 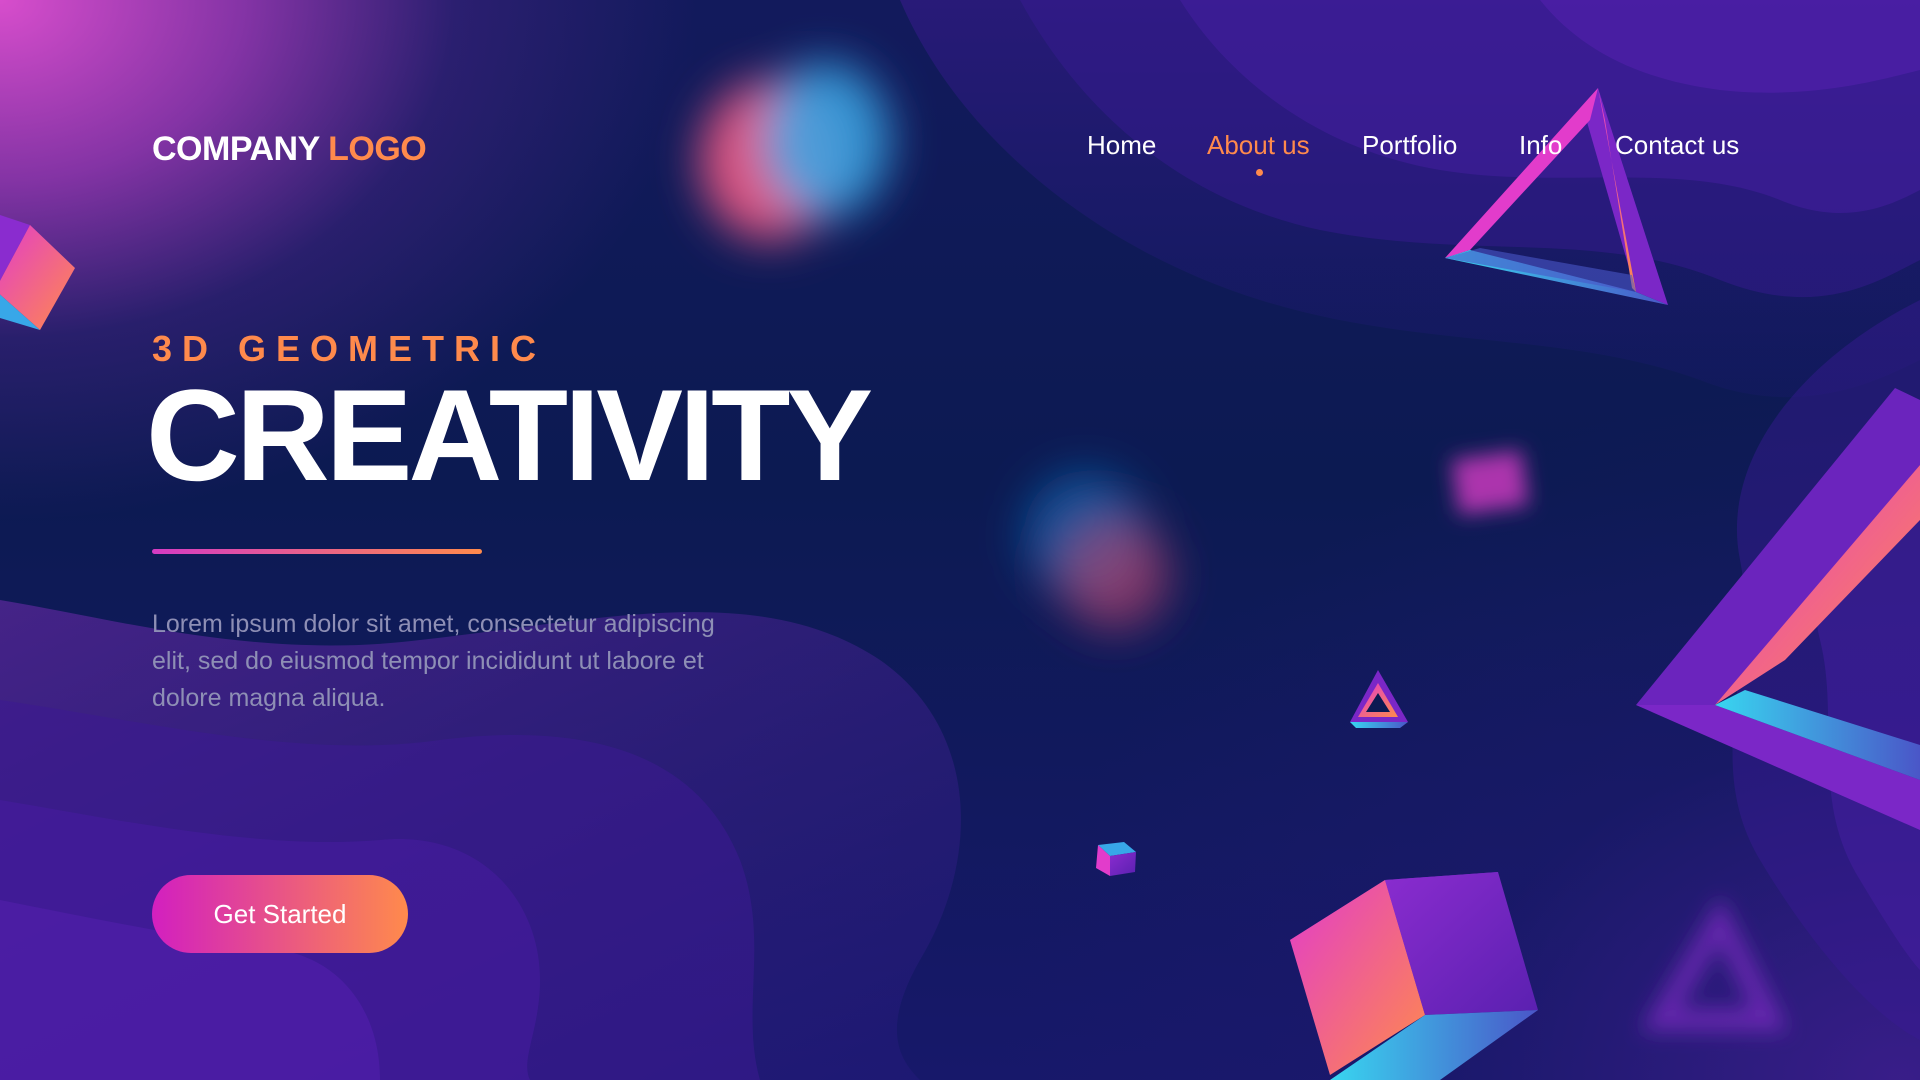 I want to click on active-indicator-dot, so click(x=1259, y=172).